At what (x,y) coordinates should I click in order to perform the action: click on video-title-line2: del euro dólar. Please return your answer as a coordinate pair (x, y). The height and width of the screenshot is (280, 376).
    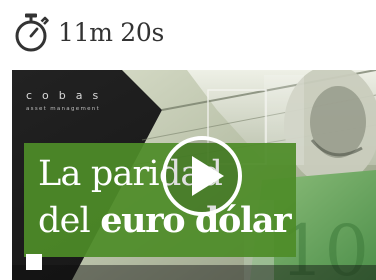
    Looking at the image, I should click on (165, 221).